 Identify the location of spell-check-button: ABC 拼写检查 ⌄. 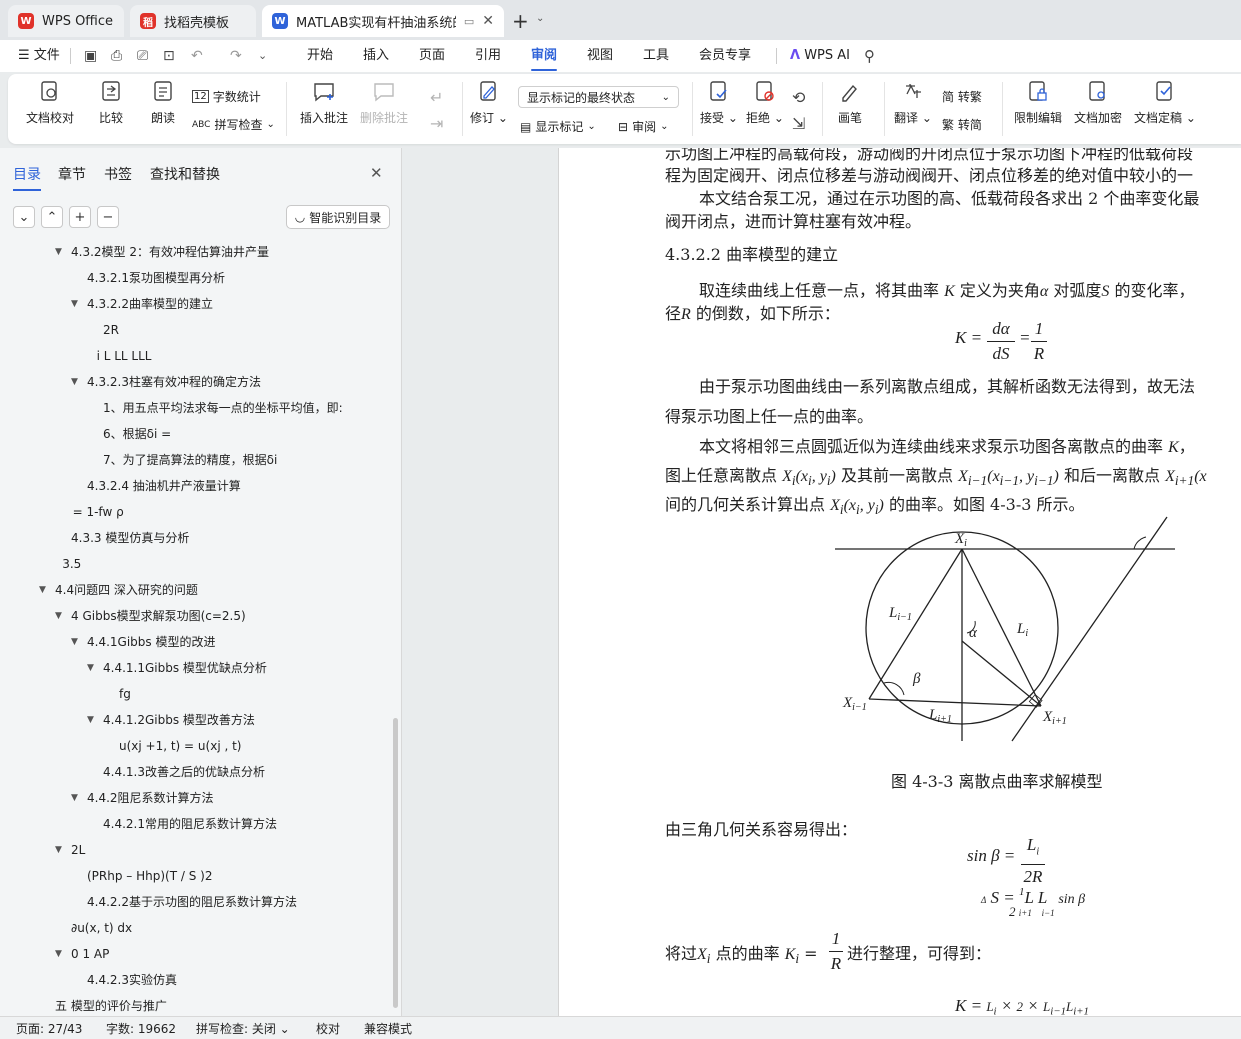
(233, 124).